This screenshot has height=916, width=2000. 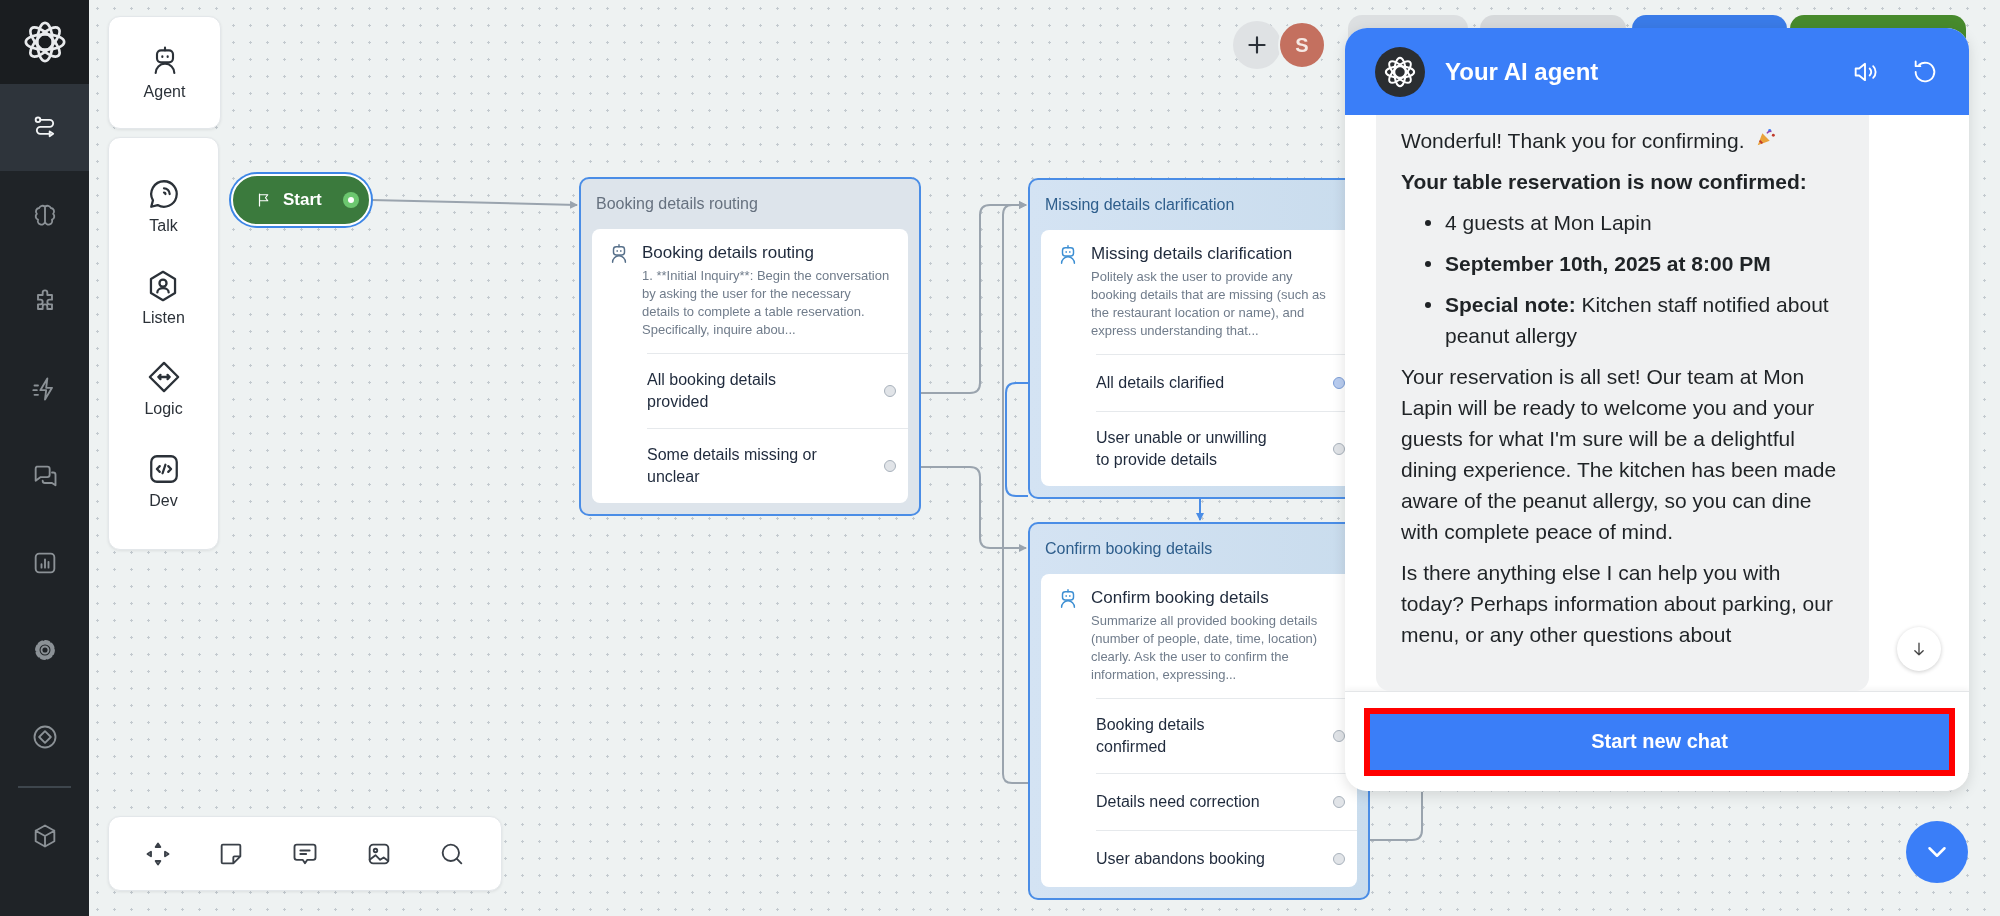 I want to click on start-node: Start, so click(x=301, y=200).